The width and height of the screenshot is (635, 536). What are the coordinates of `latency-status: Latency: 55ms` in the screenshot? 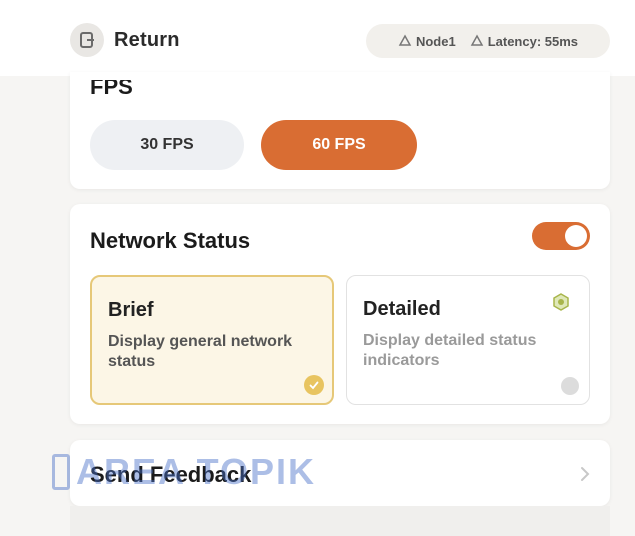 It's located at (524, 41).